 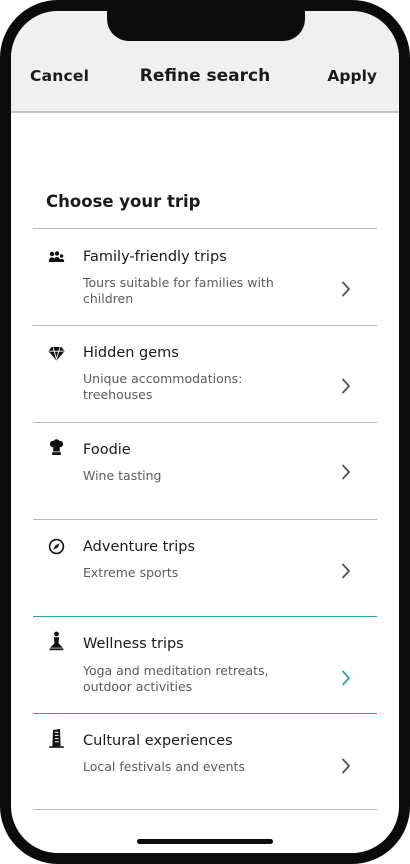 I want to click on section-title: Choose your trip, so click(x=123, y=201).